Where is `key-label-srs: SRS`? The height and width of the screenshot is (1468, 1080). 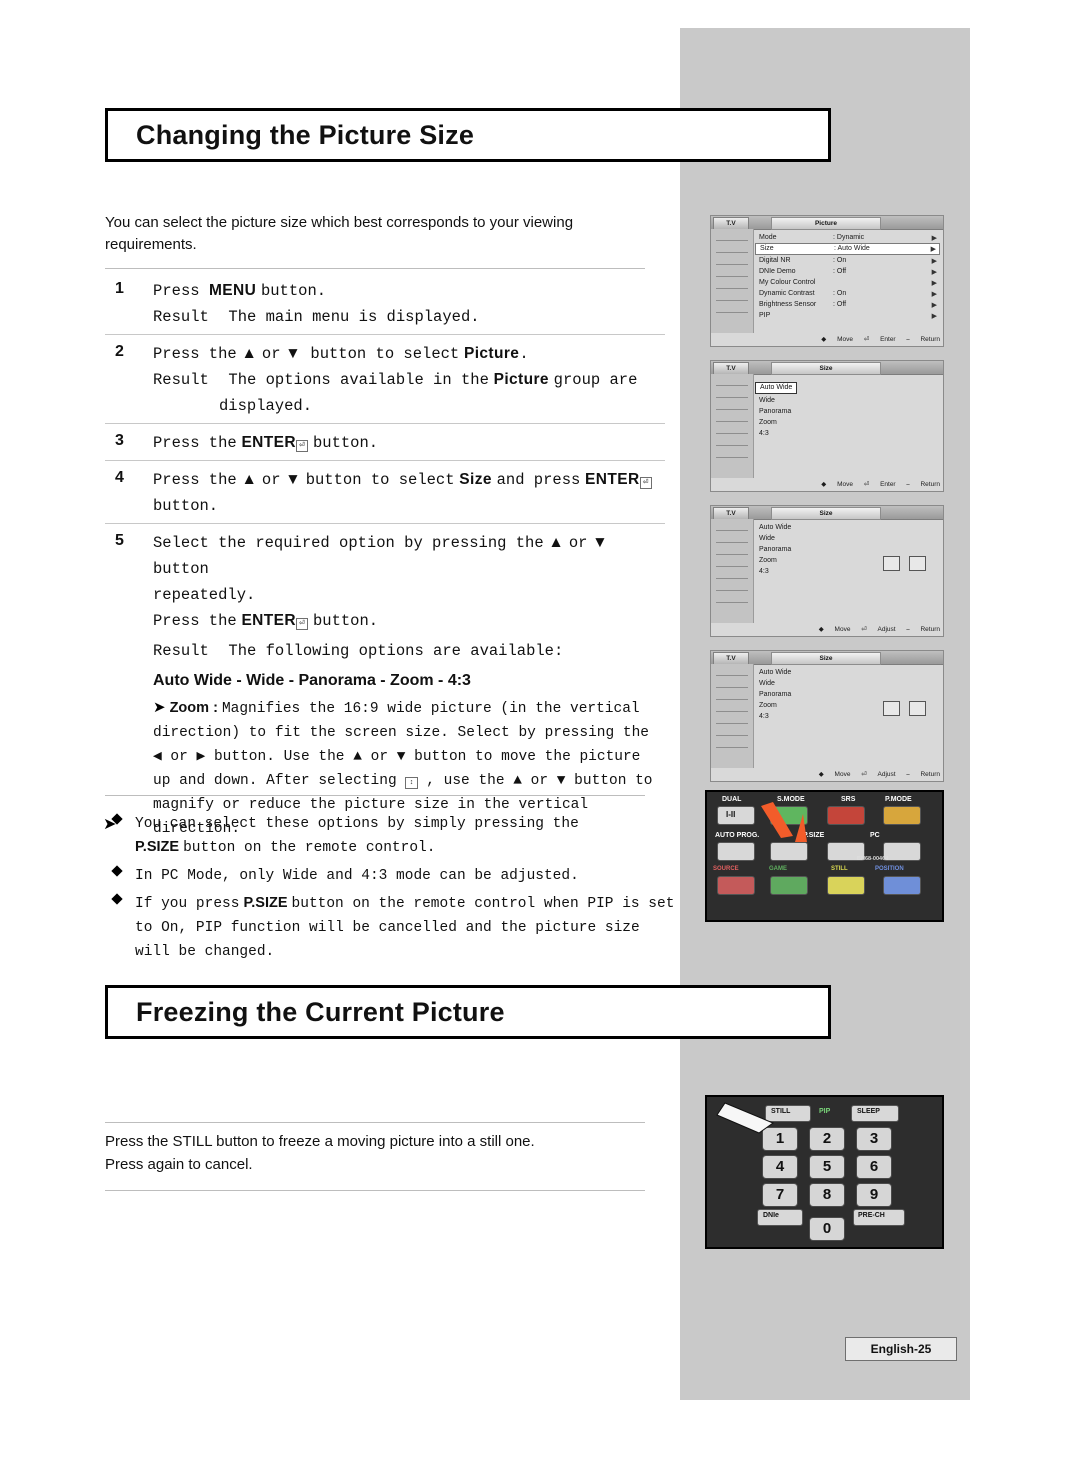 key-label-srs: SRS is located at coordinates (848, 799).